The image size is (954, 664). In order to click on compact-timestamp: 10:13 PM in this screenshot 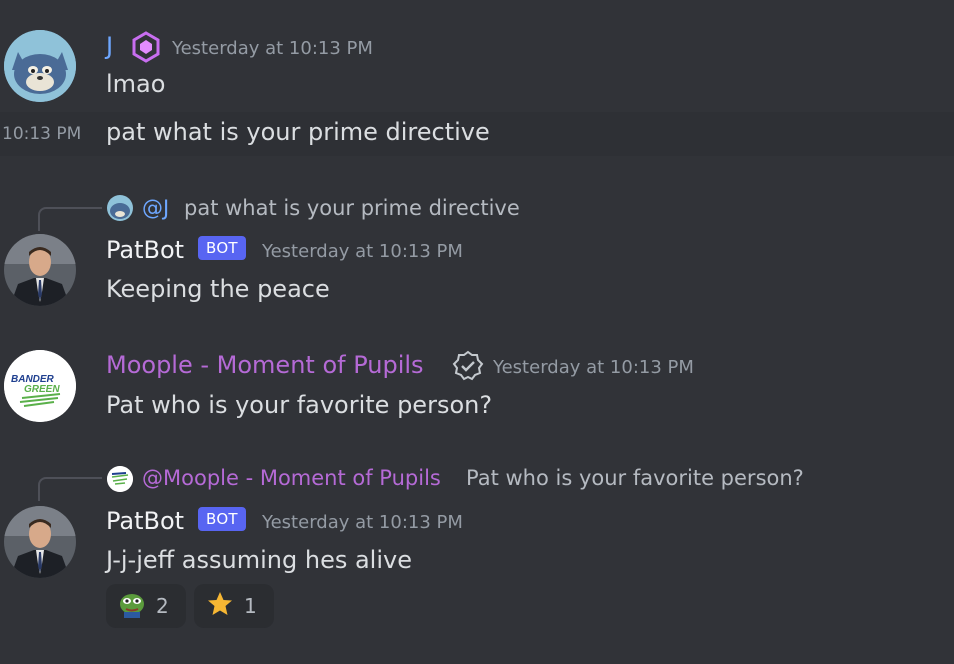, I will do `click(41, 134)`.